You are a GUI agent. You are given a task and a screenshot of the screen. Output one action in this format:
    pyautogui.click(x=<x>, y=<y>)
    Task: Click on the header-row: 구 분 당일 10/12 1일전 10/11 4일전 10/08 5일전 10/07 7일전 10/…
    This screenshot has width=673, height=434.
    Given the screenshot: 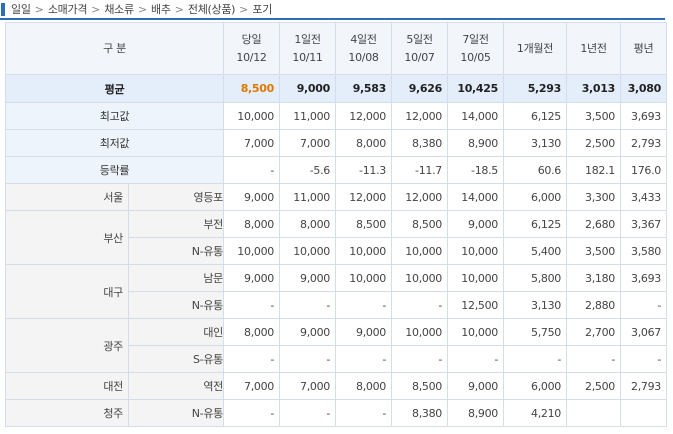 What is the action you would take?
    pyautogui.click(x=336, y=48)
    